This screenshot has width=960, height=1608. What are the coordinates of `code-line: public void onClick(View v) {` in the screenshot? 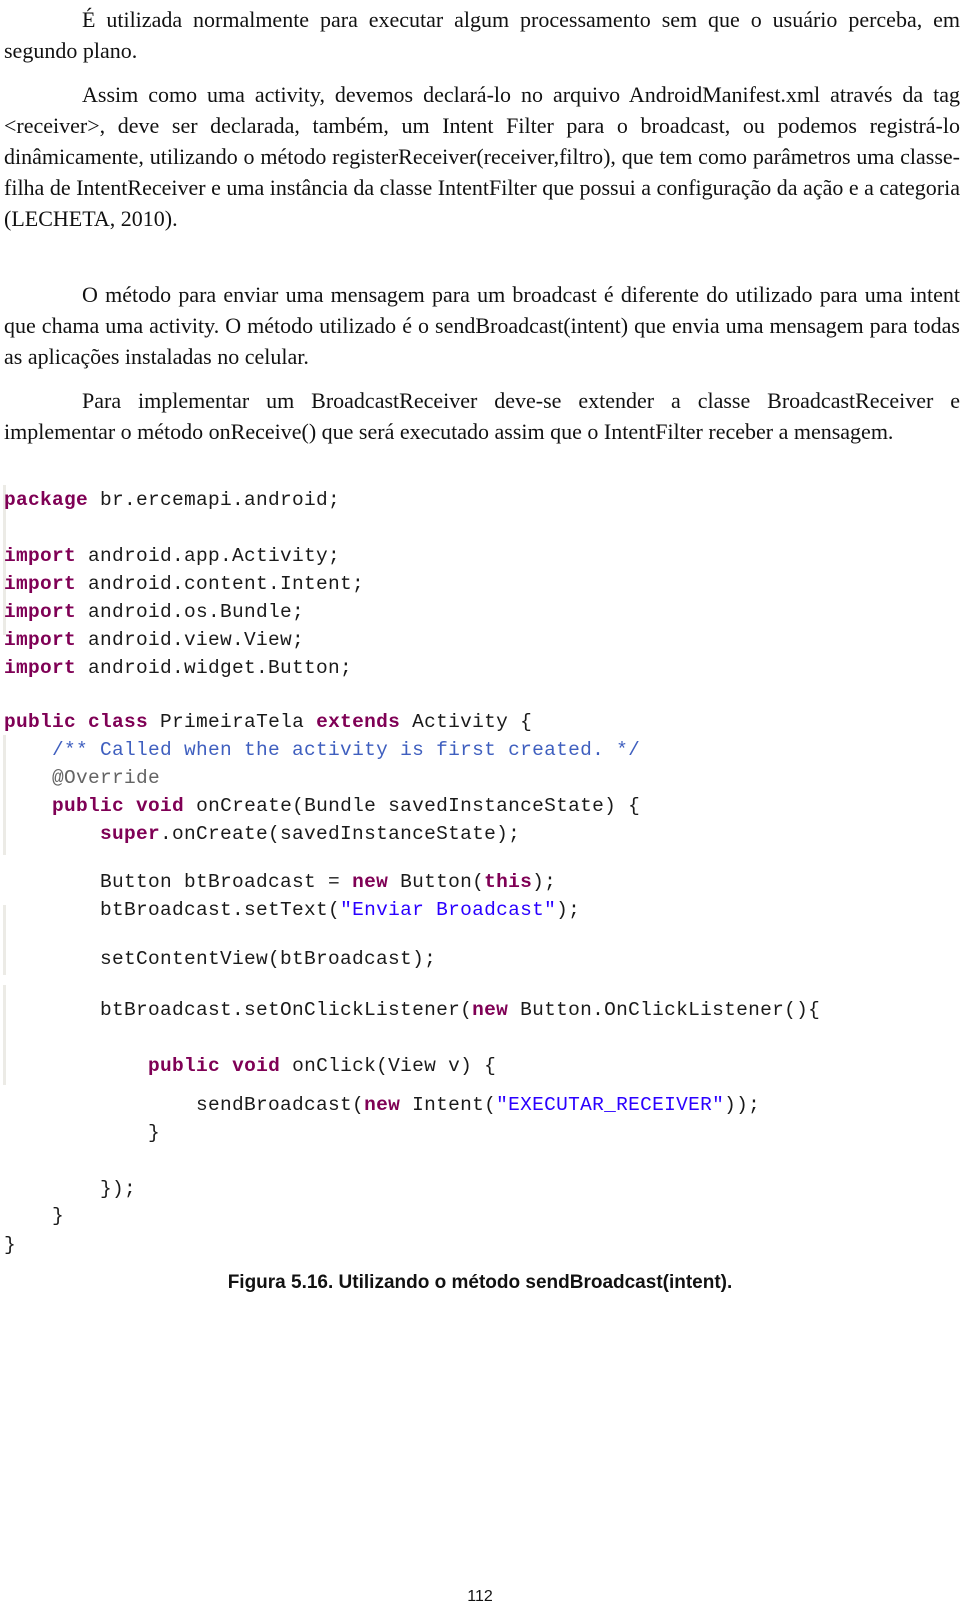 It's located at (250, 1066).